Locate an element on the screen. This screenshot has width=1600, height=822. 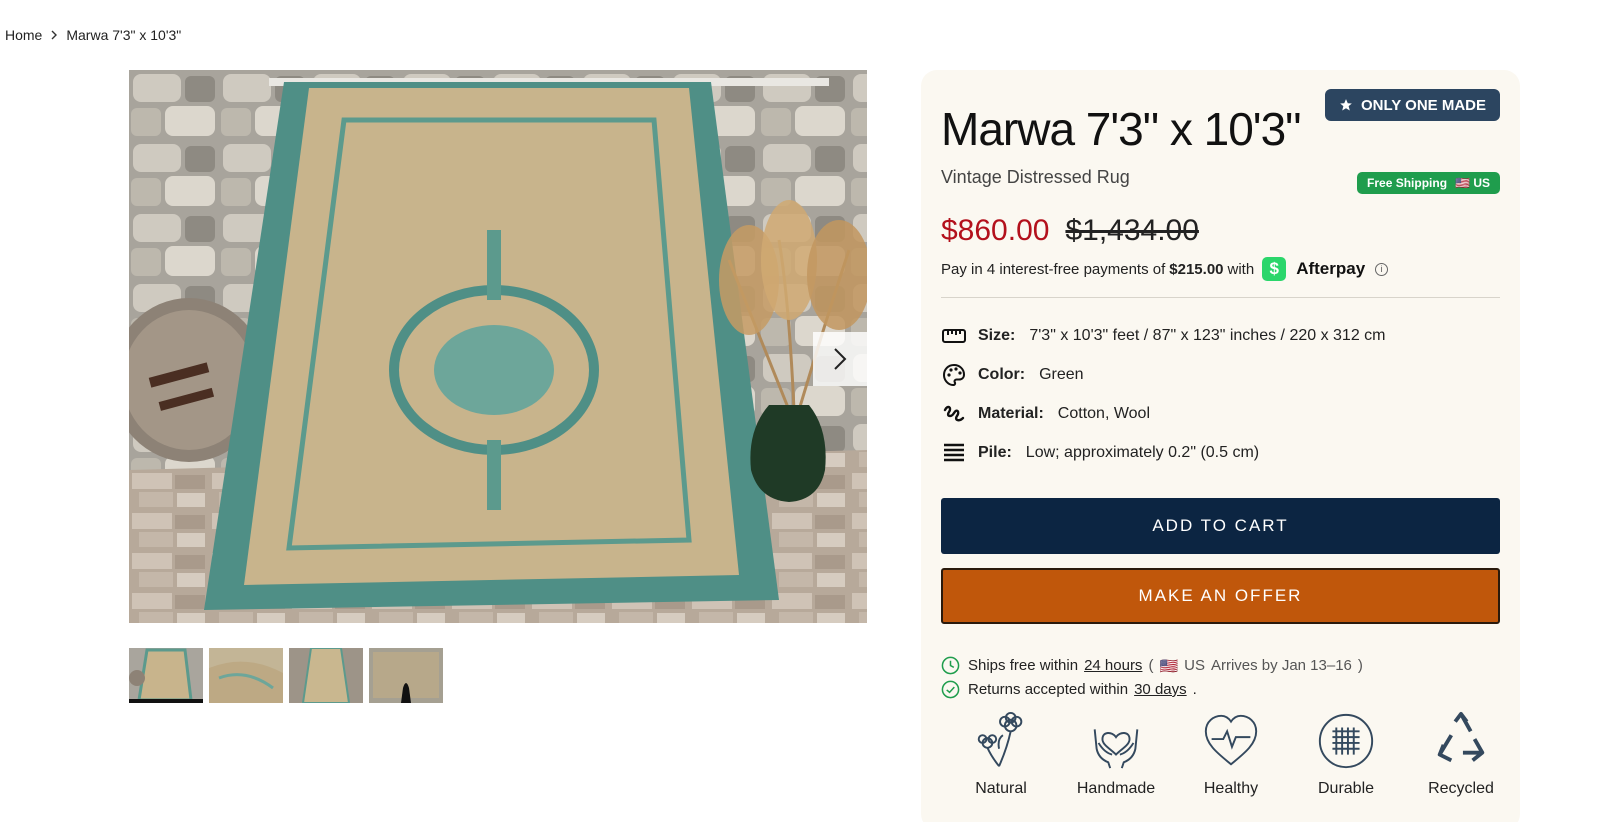
product-title: Marwa 7'3" x 10'3" is located at coordinates (1121, 129).